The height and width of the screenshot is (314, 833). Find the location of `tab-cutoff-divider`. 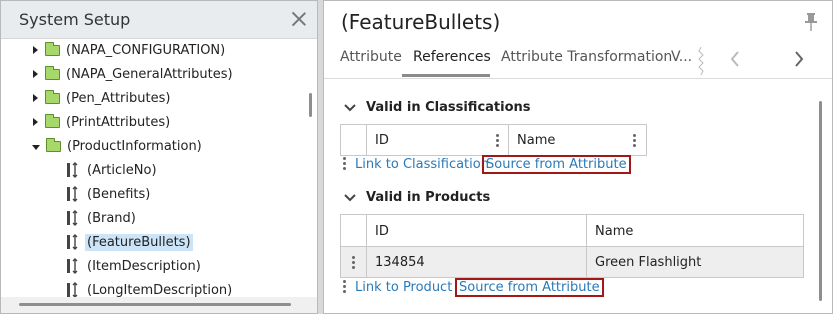

tab-cutoff-divider is located at coordinates (701, 61).